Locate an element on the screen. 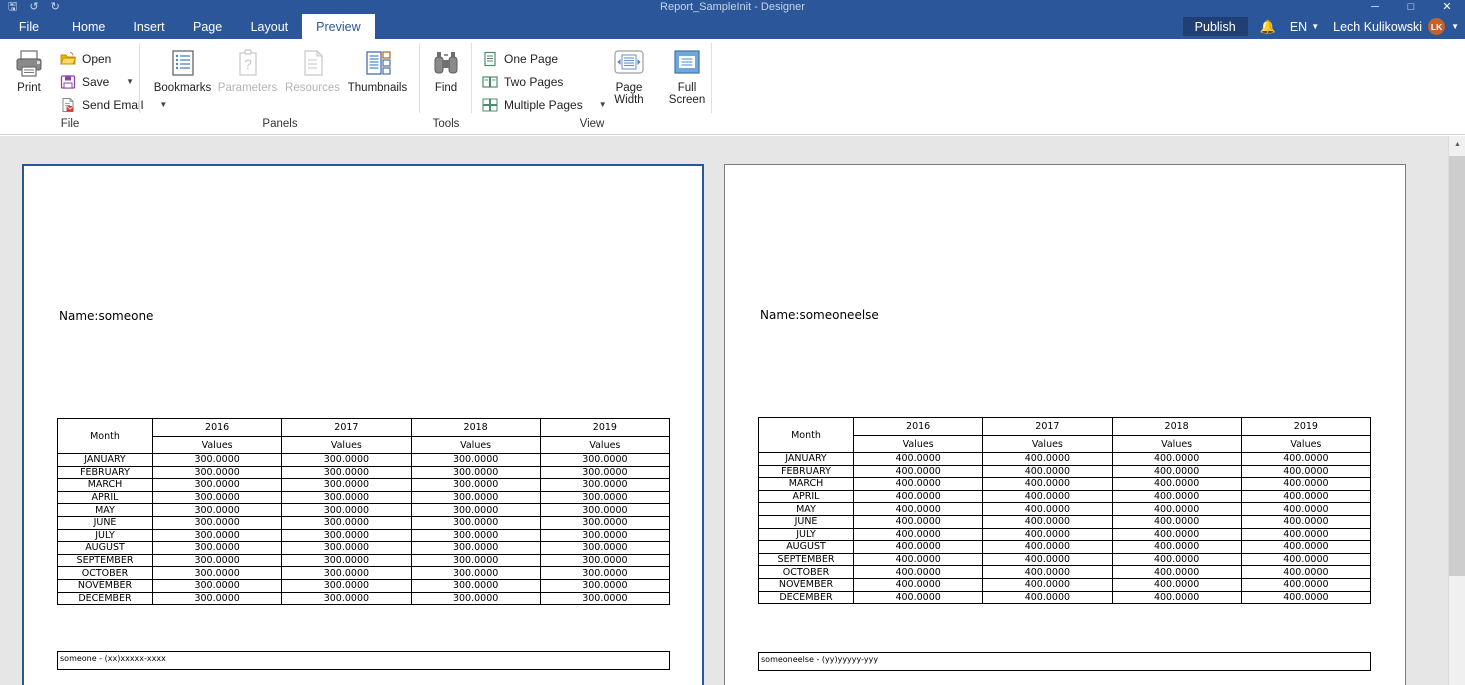 The height and width of the screenshot is (685, 1465). bell-icon: 🔔 is located at coordinates (1268, 27).